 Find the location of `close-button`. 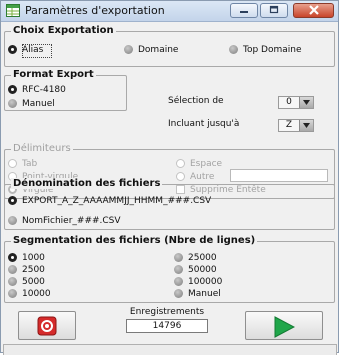

close-button is located at coordinates (313, 10).